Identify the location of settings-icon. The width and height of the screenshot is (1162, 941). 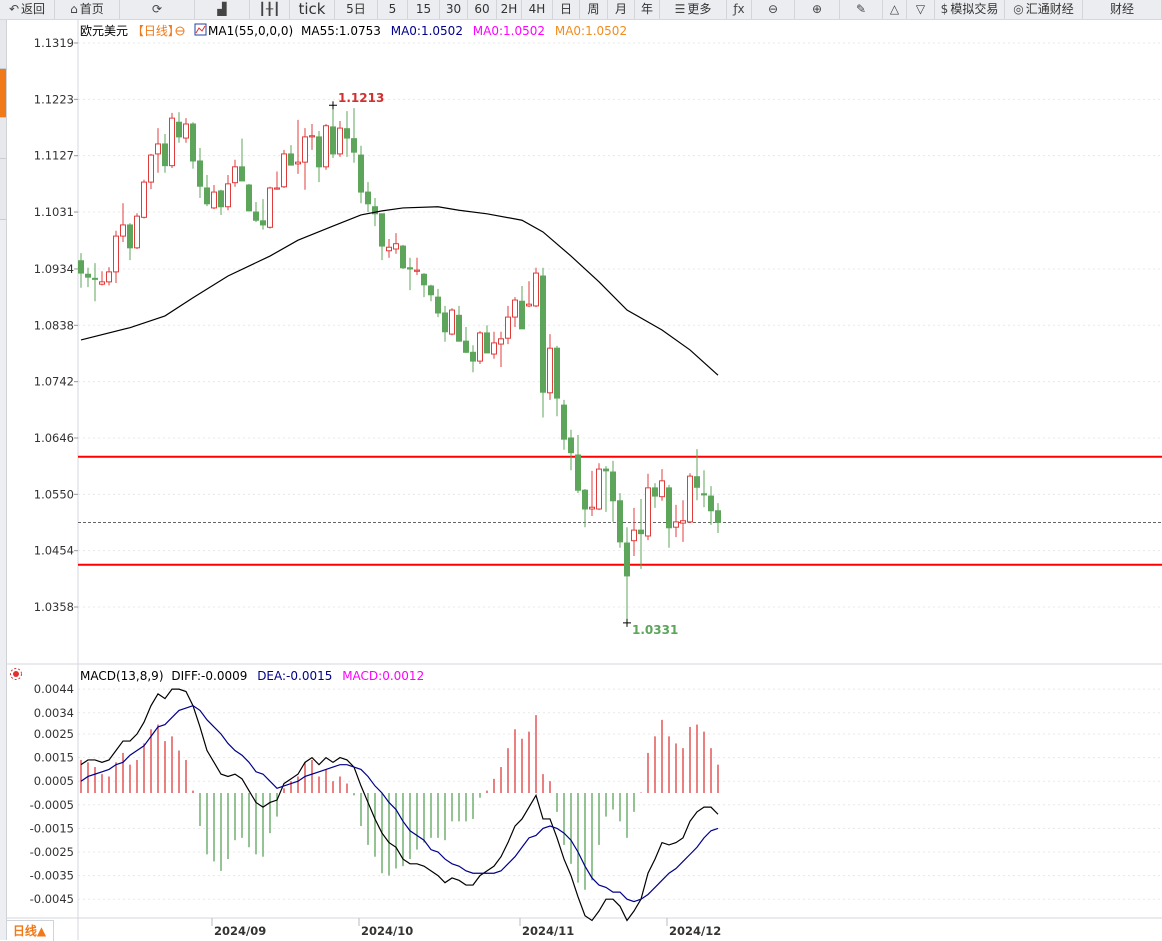
(180, 31).